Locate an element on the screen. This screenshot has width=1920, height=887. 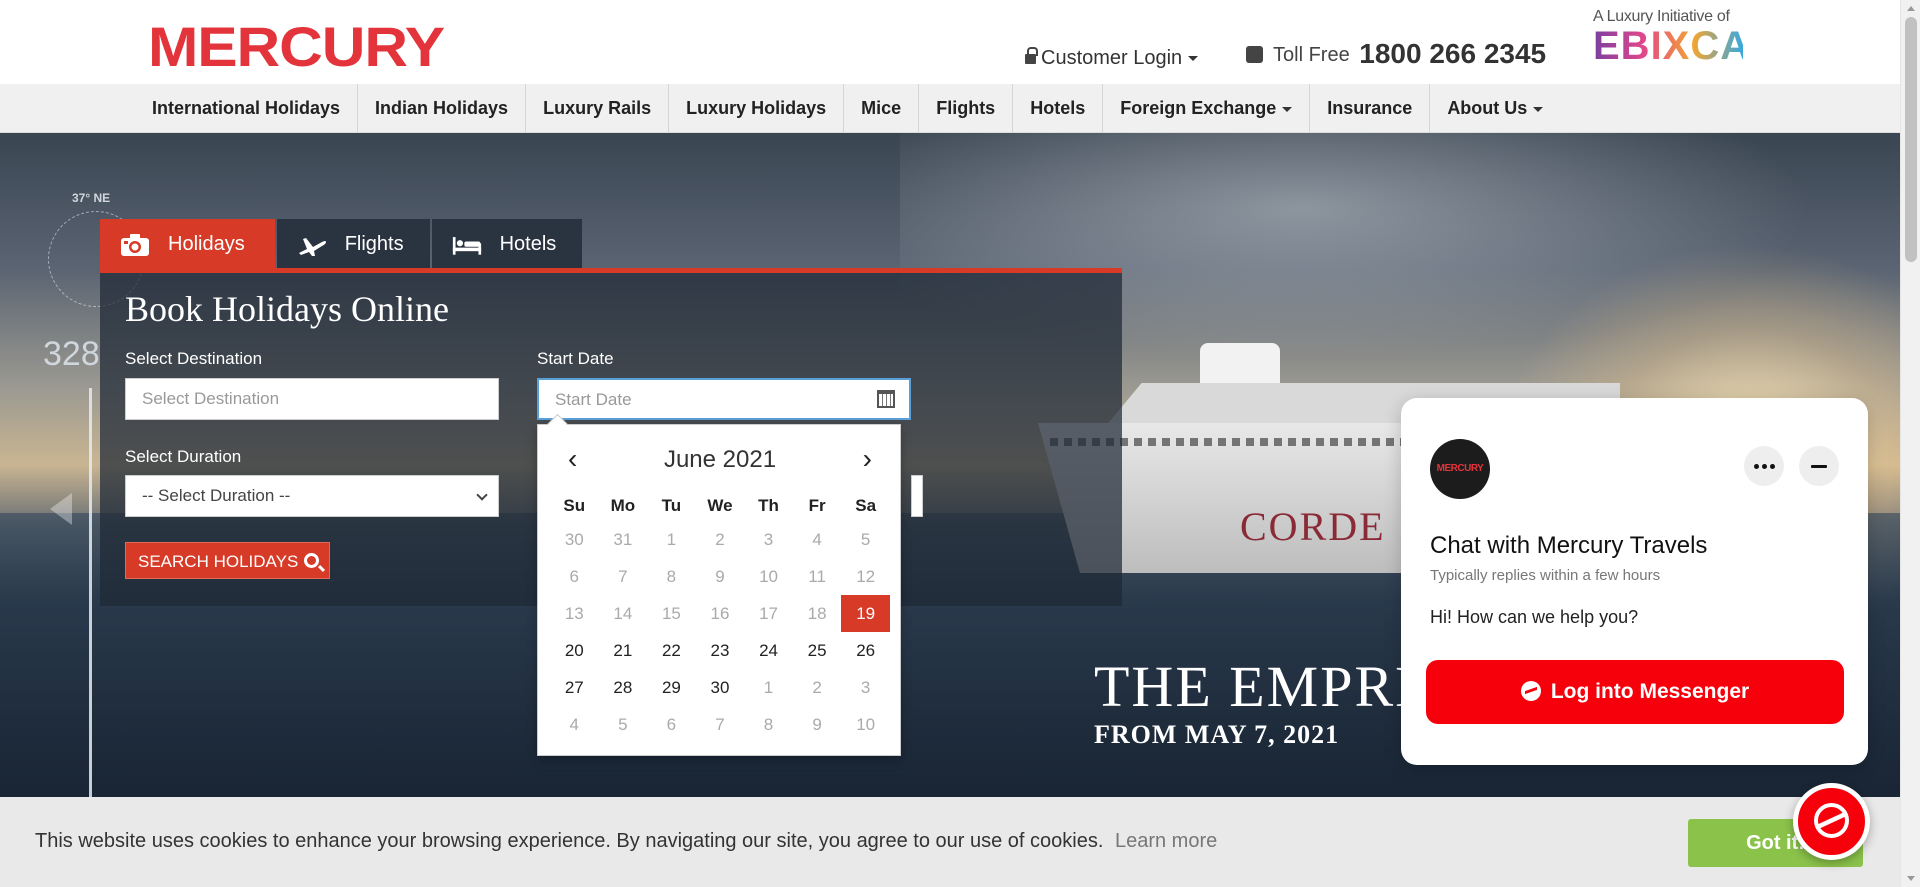
tab-flights: Flights is located at coordinates (353, 244).